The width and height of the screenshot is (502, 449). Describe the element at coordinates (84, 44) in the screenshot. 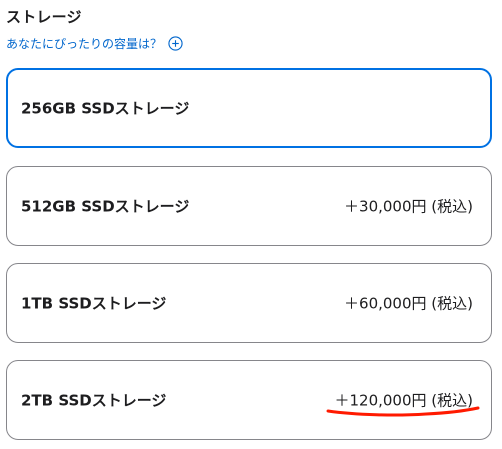

I see `storage-help-link-text: あなたにぴったりの容量は？` at that location.